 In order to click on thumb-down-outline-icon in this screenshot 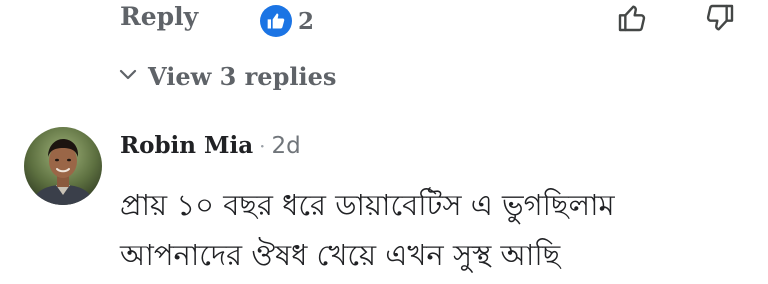, I will do `click(720, 20)`.